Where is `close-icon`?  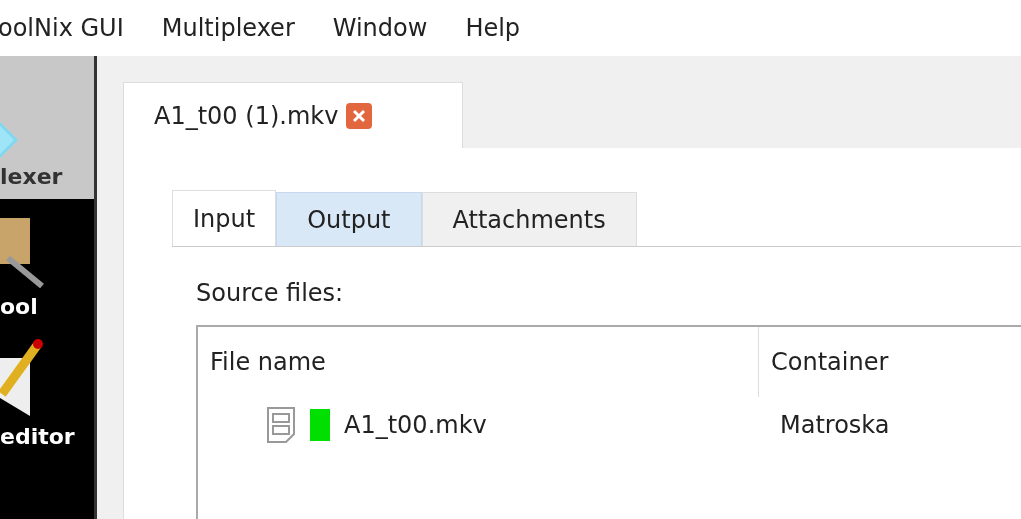
close-icon is located at coordinates (359, 115).